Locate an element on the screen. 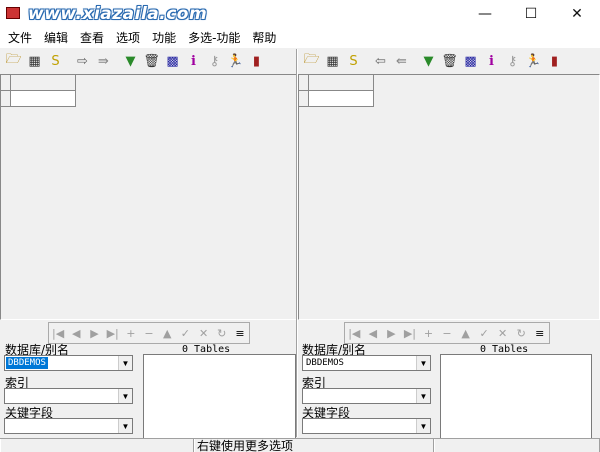 The height and width of the screenshot is (452, 600). left-db-navigator: |◀ ◀ ▶ ▶| + − ▲ ✓ ✕ ↻ ≡ is located at coordinates (149, 333).